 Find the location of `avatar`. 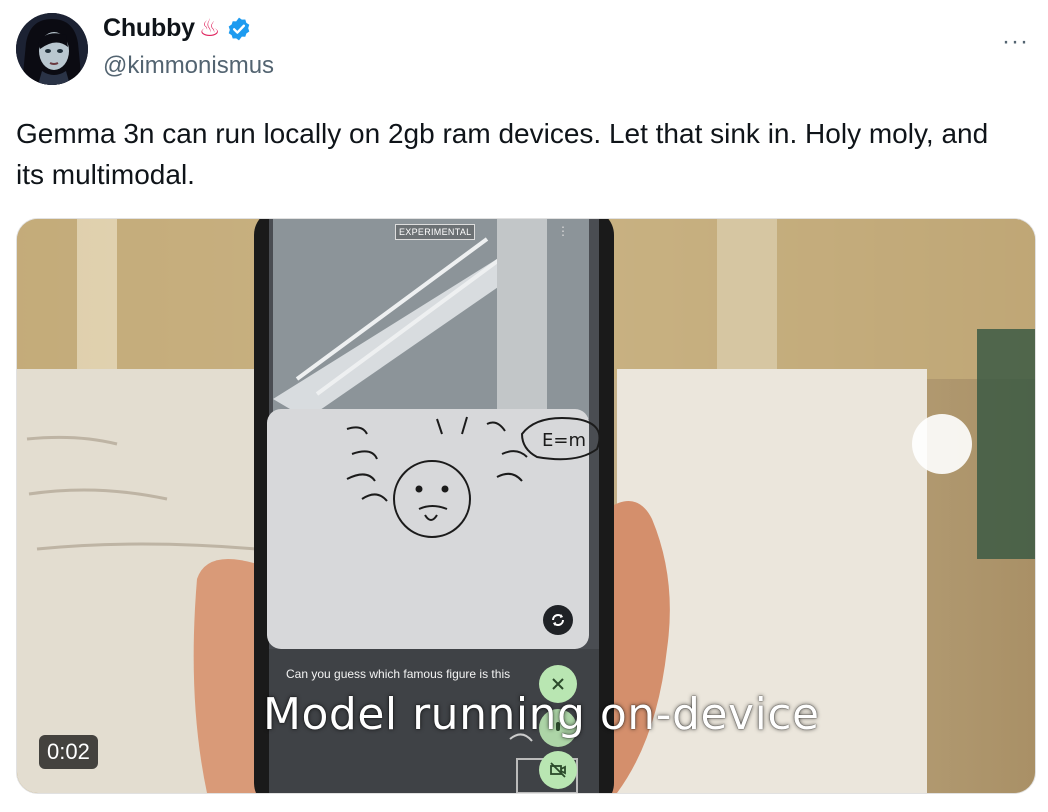

avatar is located at coordinates (52, 49).